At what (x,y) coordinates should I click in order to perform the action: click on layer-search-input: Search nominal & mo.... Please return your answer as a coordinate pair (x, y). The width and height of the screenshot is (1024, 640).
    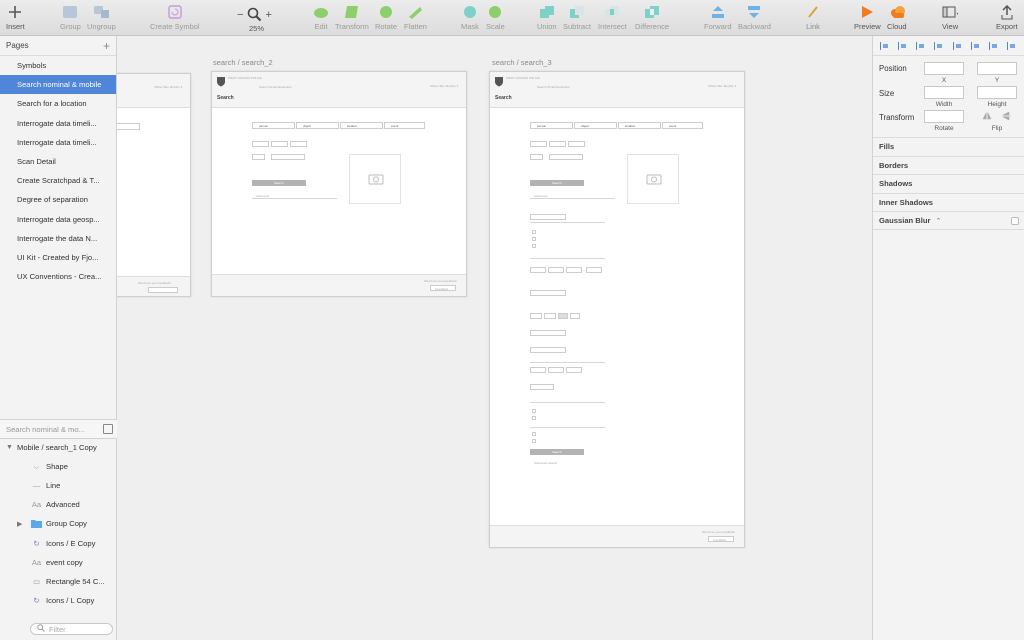
    Looking at the image, I should click on (58, 429).